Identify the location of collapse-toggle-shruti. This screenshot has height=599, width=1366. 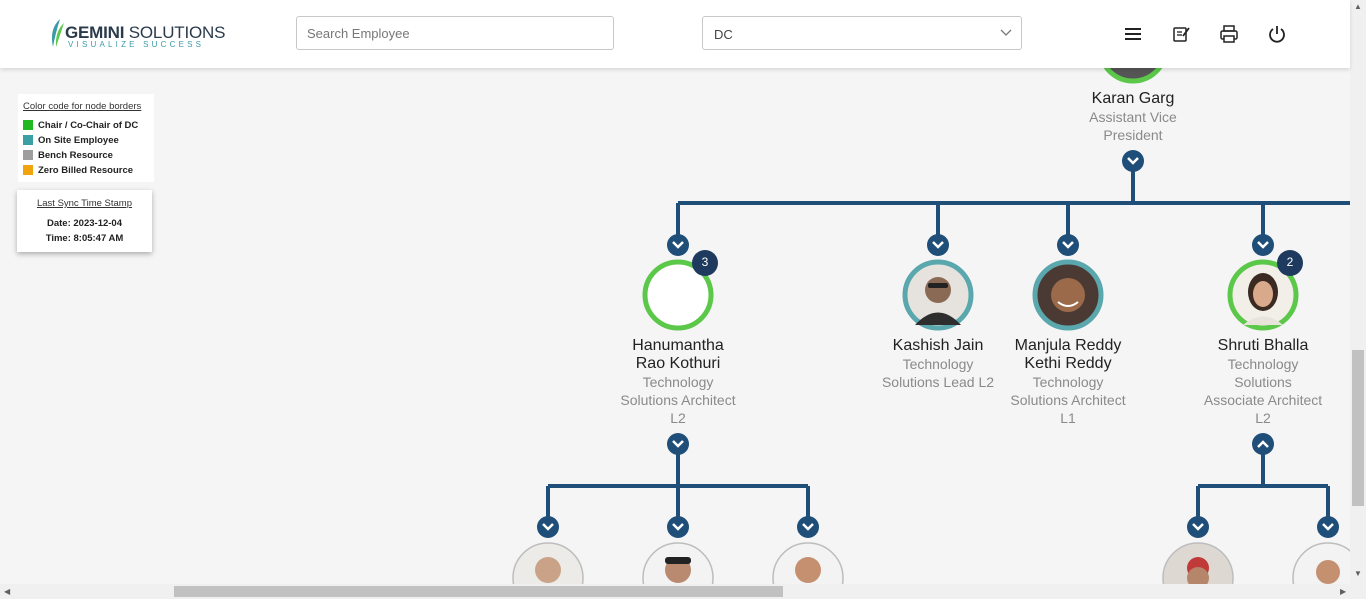
(1263, 444).